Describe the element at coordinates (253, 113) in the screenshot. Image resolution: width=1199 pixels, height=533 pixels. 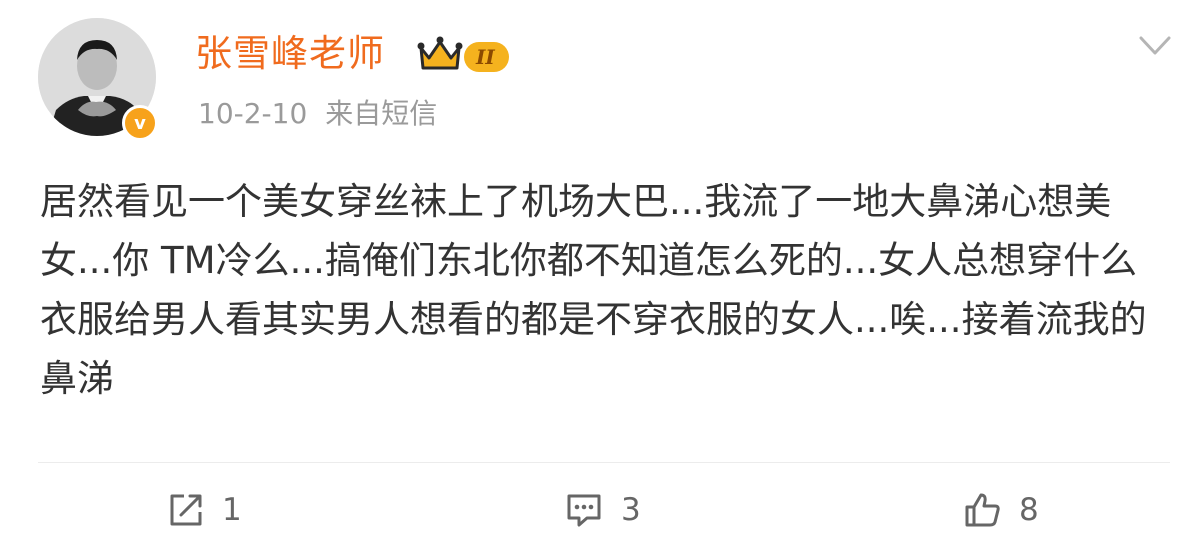
I see `post-date: 10-2-10` at that location.